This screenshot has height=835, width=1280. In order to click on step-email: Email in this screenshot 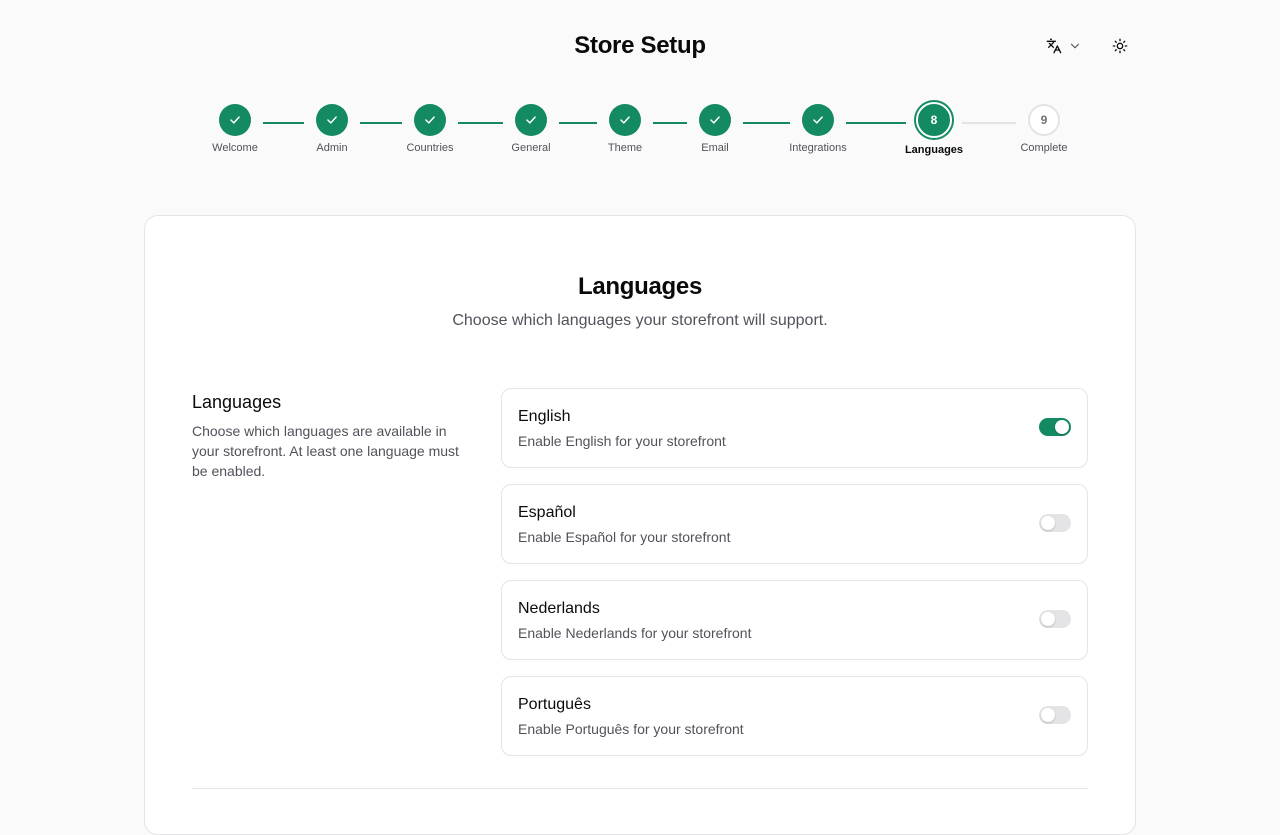, I will do `click(715, 129)`.